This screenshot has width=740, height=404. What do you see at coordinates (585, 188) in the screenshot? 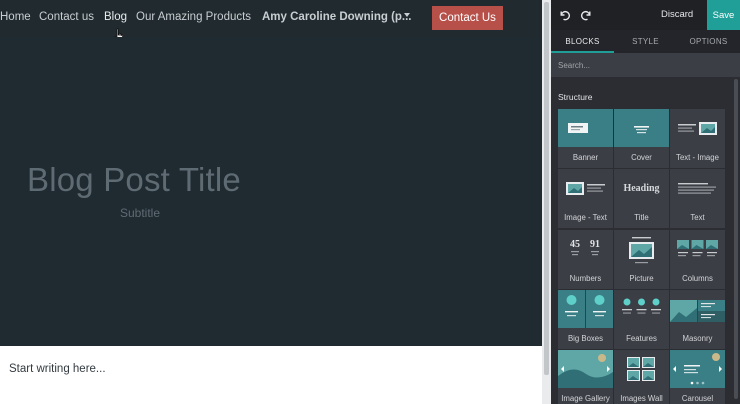
I see `image-text-icon` at bounding box center [585, 188].